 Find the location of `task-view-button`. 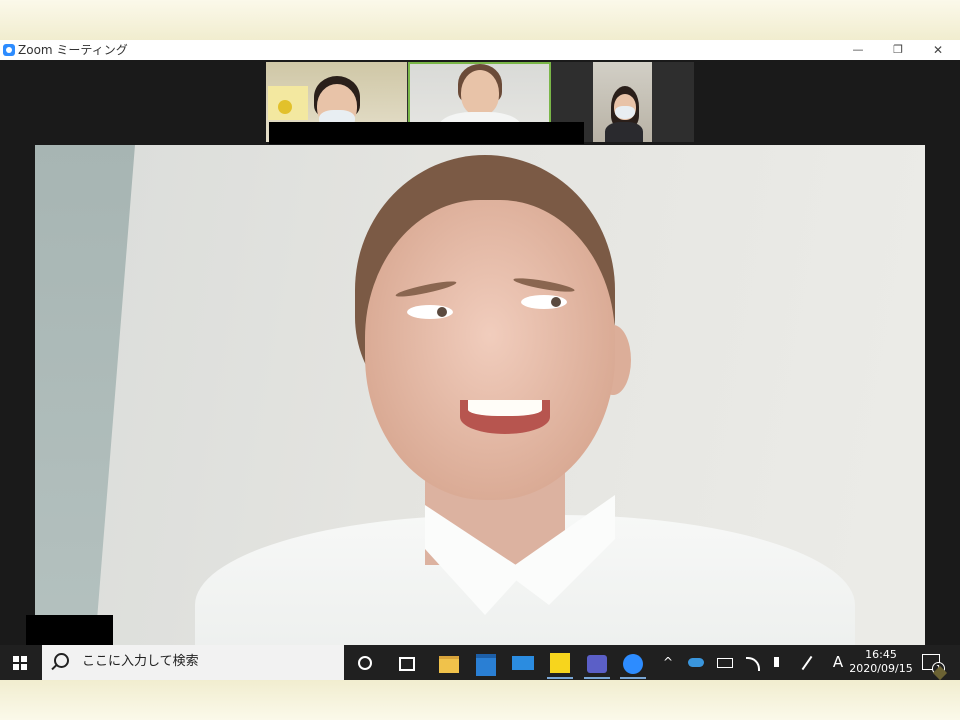

task-view-button is located at coordinates (407, 662).